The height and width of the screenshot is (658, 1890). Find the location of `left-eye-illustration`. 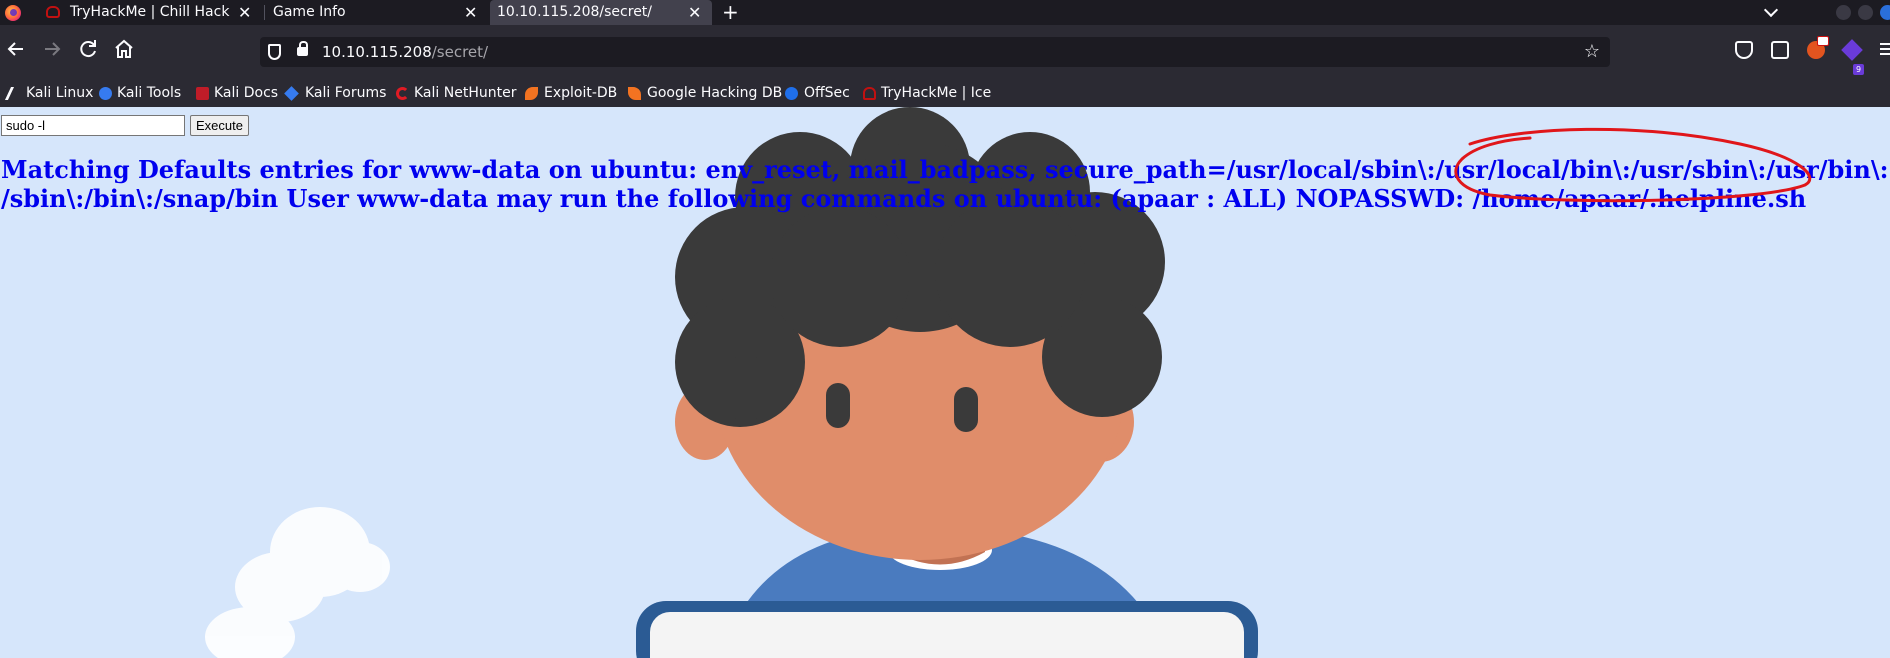

left-eye-illustration is located at coordinates (838, 405).